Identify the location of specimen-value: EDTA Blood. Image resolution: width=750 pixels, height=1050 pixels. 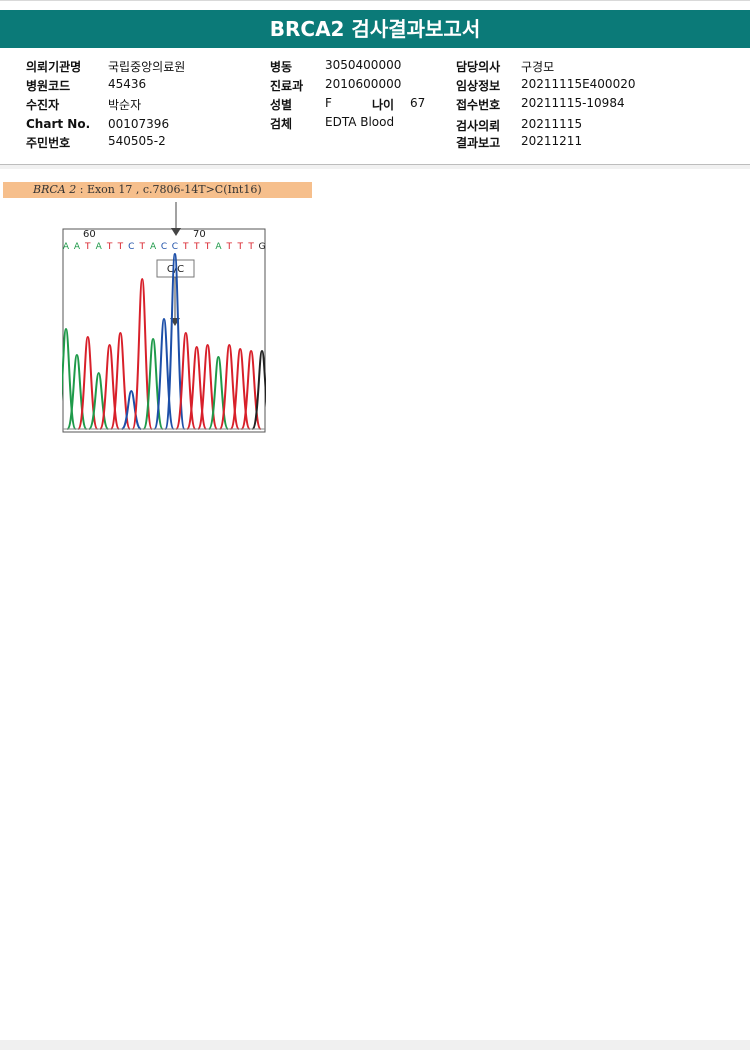
(360, 122).